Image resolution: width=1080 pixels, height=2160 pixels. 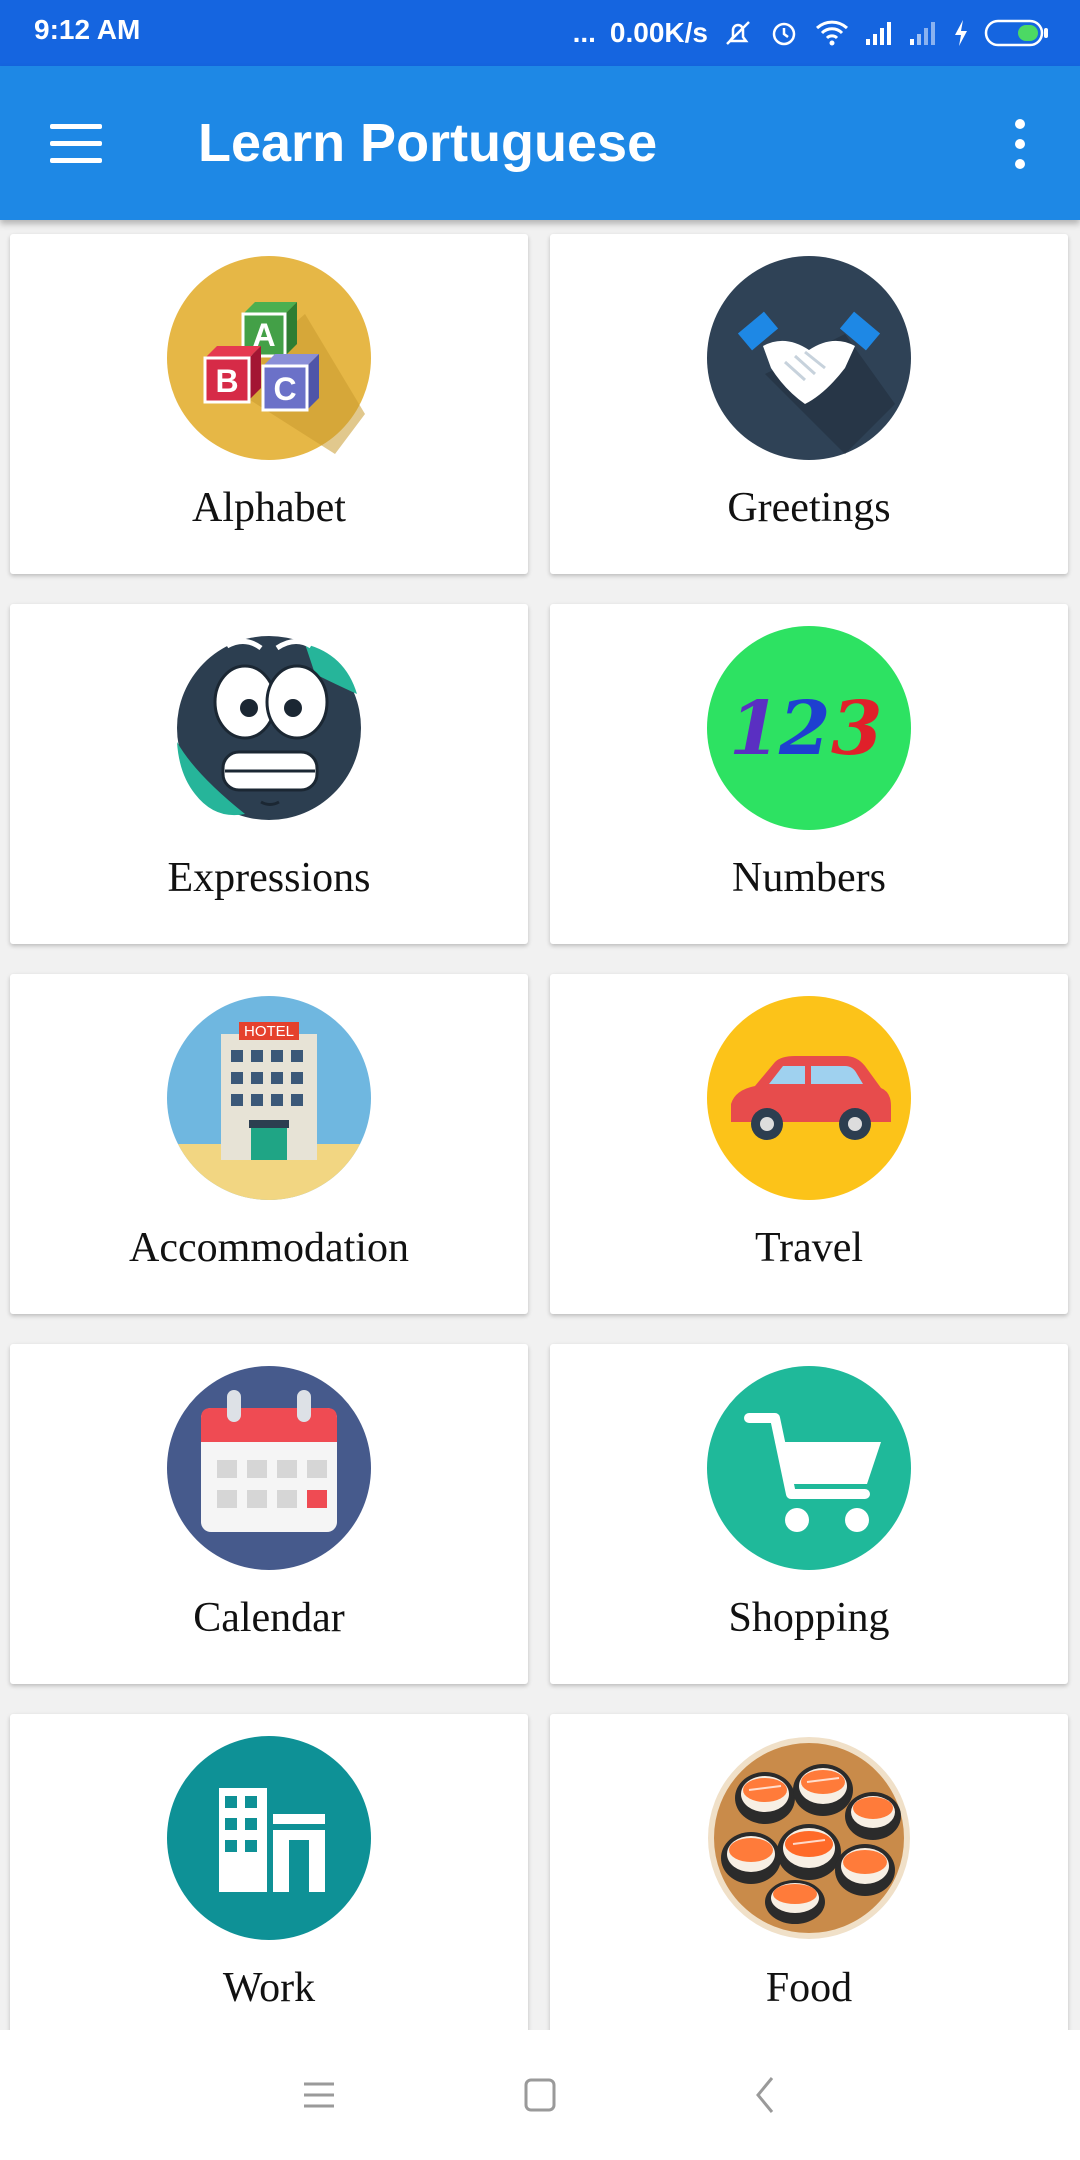 I want to click on mute-icon, so click(x=738, y=33).